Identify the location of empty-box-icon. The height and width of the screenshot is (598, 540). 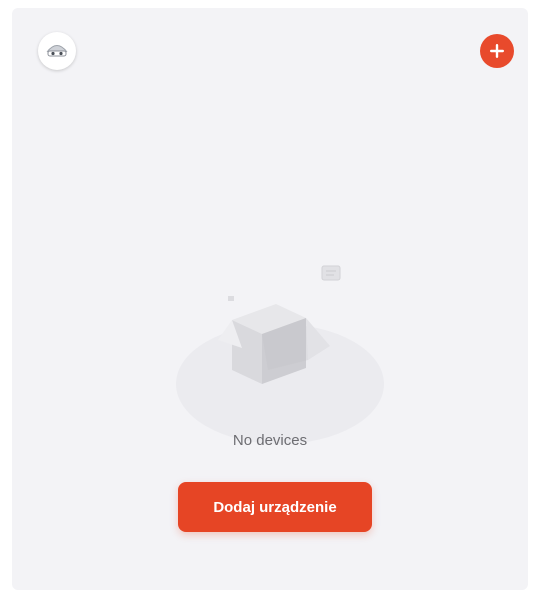
(280, 354).